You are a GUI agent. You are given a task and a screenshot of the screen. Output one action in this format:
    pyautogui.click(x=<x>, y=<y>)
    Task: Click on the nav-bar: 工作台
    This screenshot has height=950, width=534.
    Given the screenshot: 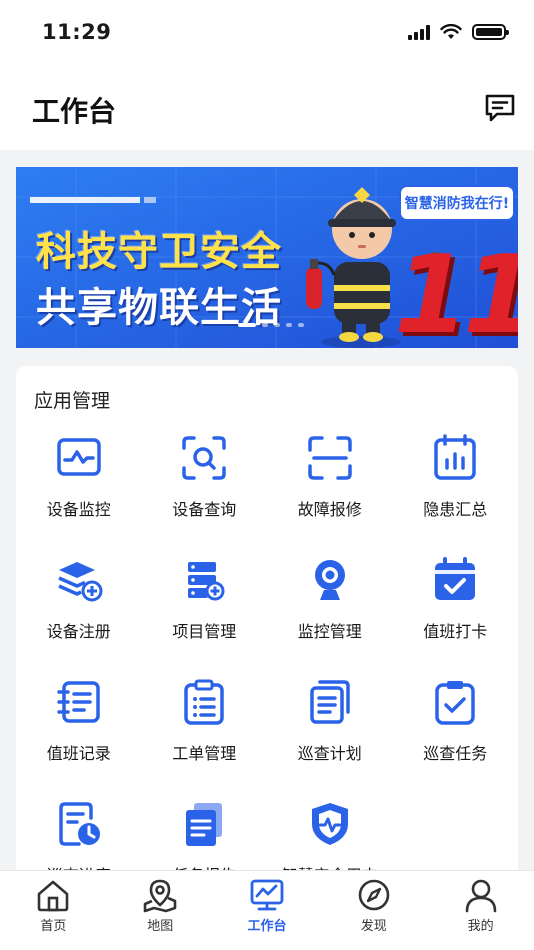 What is the action you would take?
    pyautogui.click(x=267, y=110)
    